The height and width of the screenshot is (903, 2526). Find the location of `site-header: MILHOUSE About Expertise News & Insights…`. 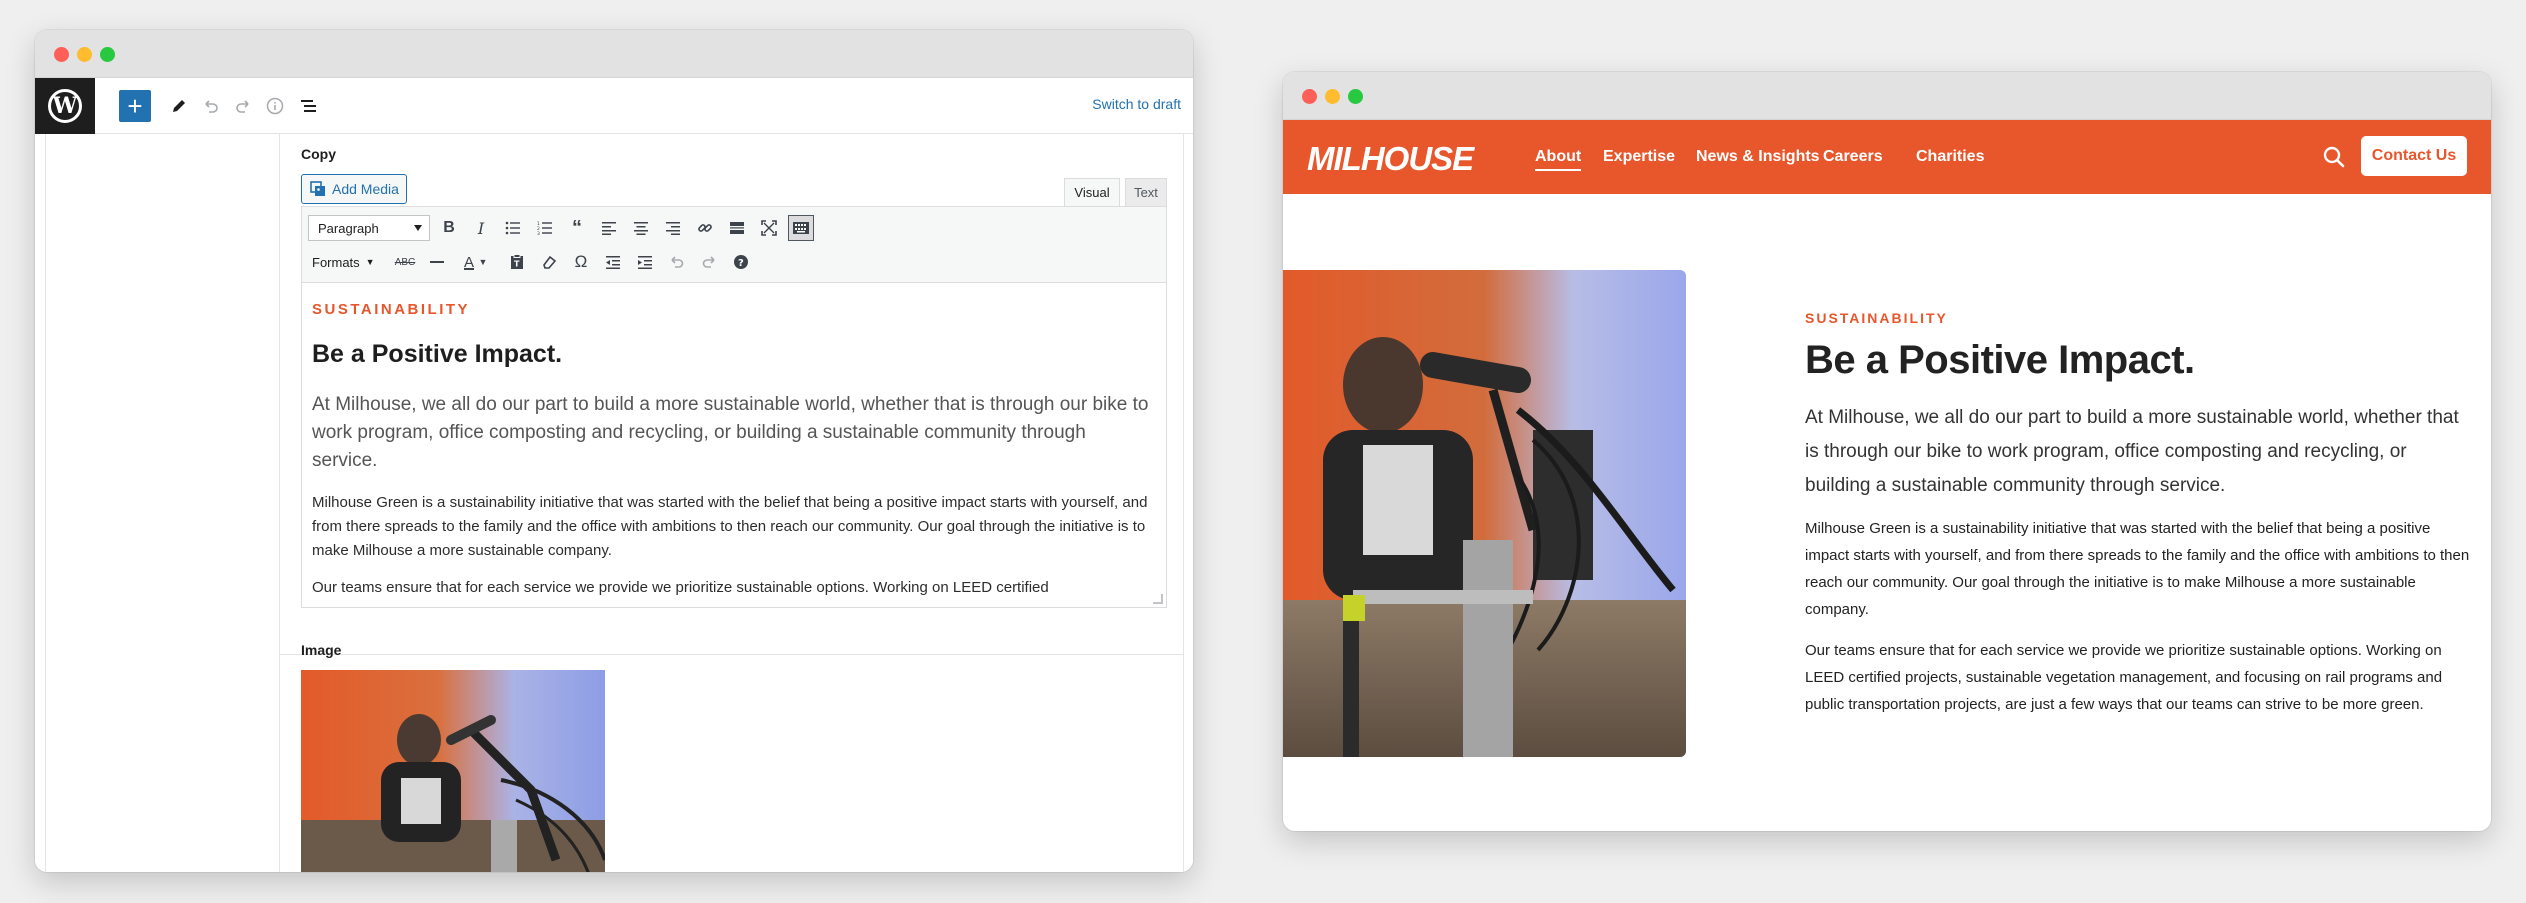

site-header: MILHOUSE About Expertise News & Insights… is located at coordinates (1887, 157).